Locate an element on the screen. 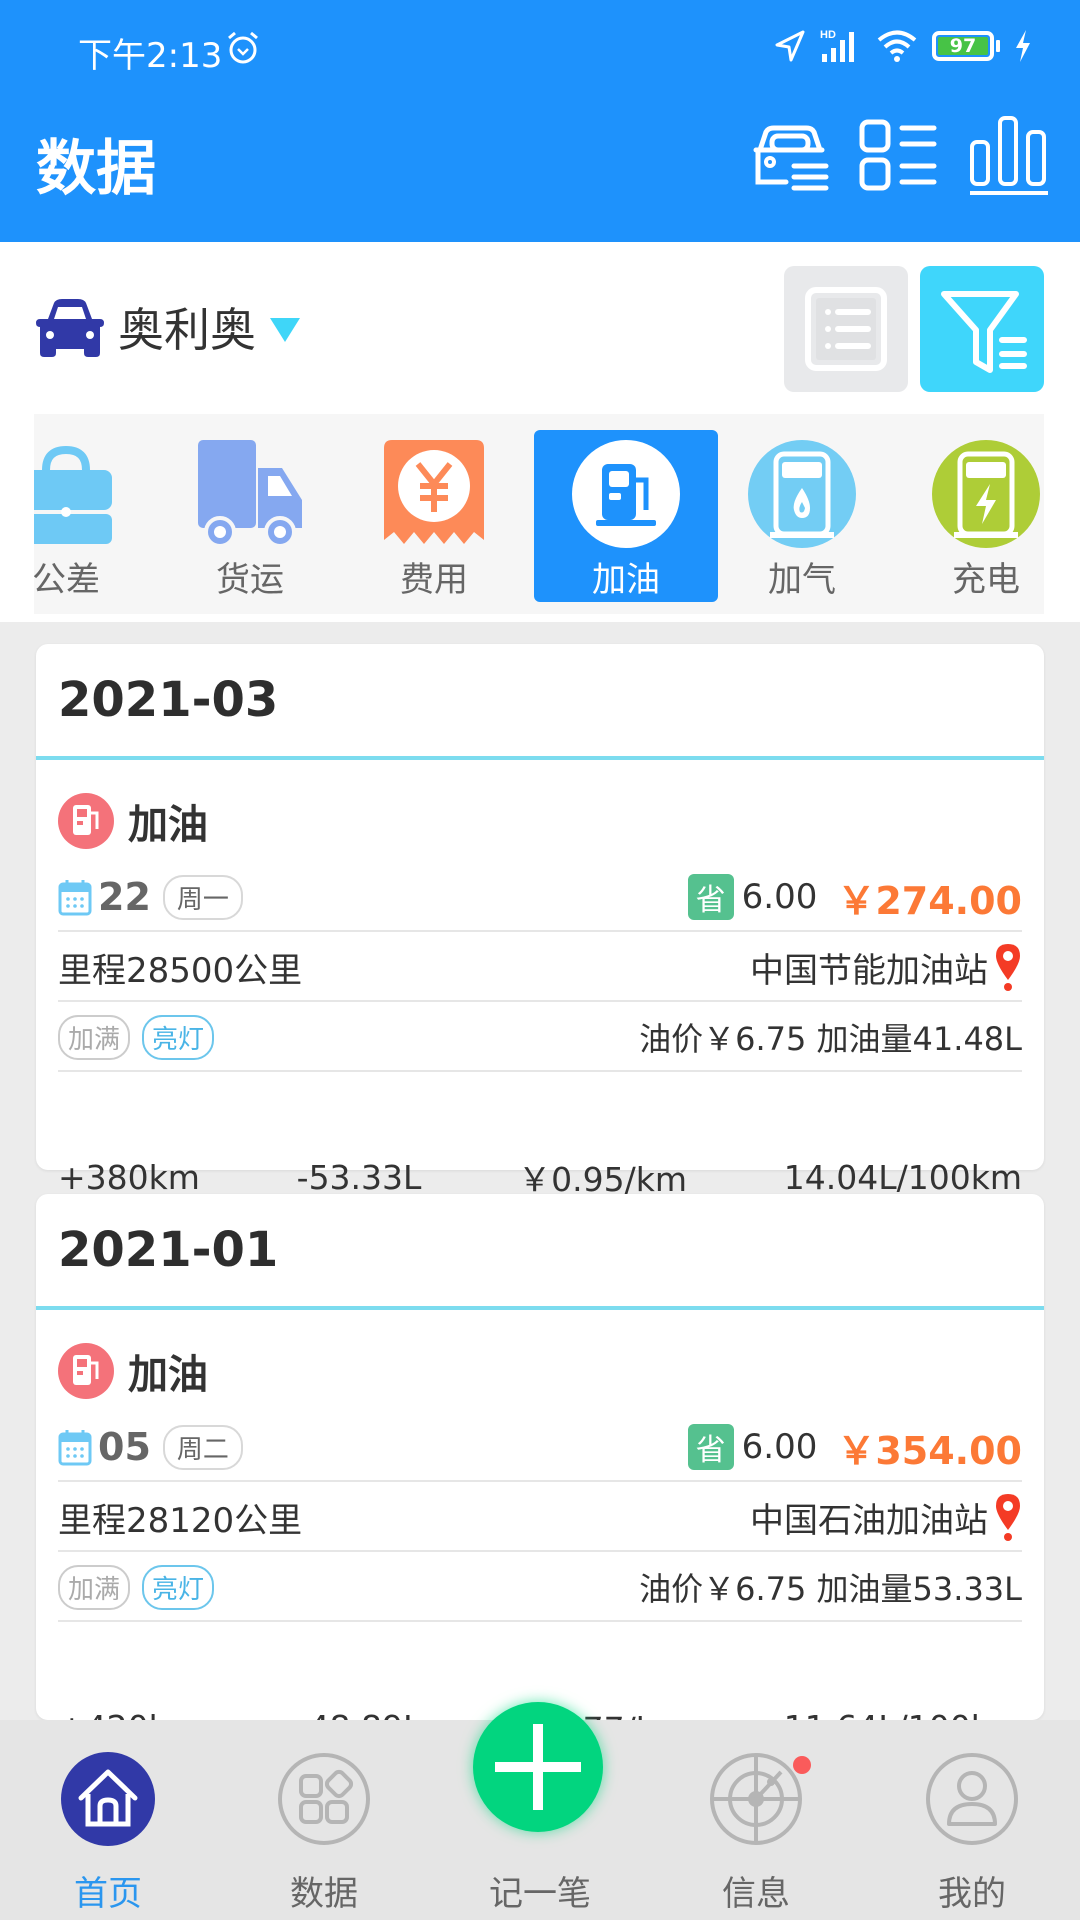 This screenshot has height=1920, width=1080. stat-distance: +380km is located at coordinates (129, 1177).